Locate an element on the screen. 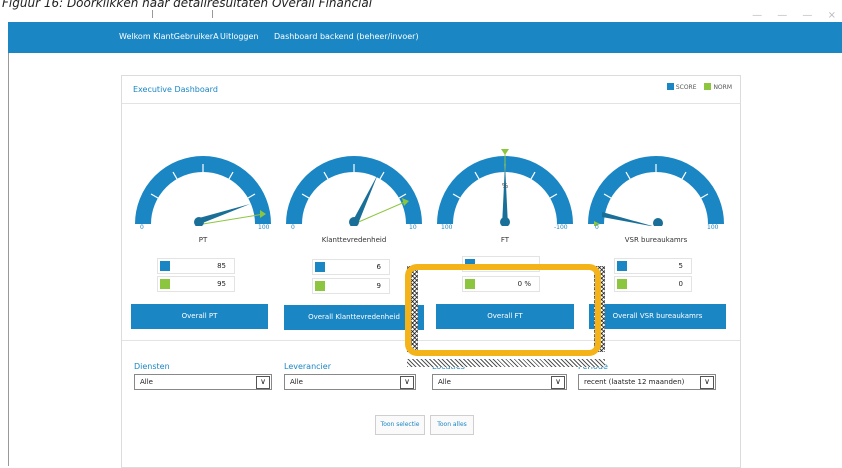 This screenshot has width=842, height=468. select-value: recent (laatste 12 maanden) is located at coordinates (634, 382).